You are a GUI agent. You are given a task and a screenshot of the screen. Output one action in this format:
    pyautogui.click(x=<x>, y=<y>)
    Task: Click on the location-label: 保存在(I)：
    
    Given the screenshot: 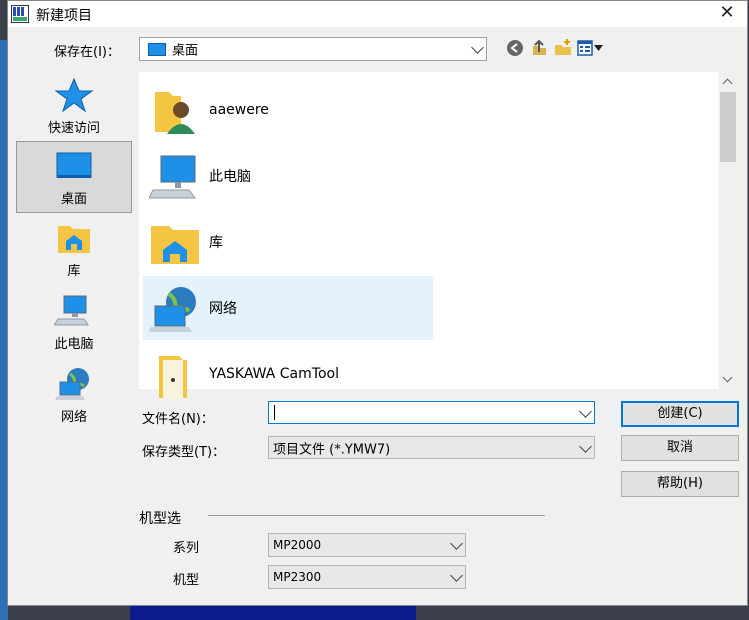 What is the action you would take?
    pyautogui.click(x=87, y=52)
    